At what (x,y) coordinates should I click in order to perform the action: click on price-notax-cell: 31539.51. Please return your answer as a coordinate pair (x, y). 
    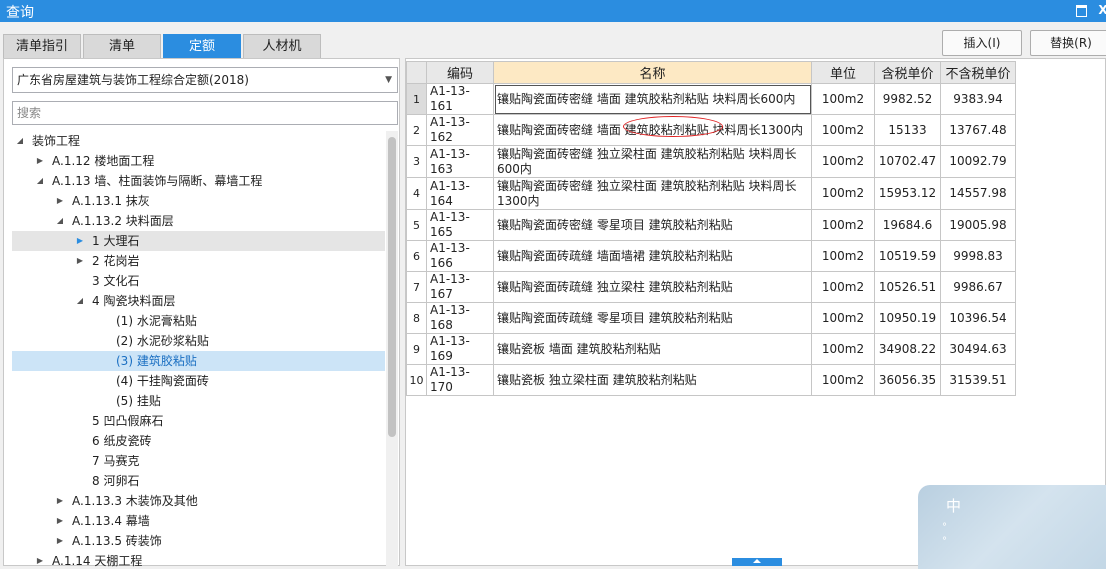
    Looking at the image, I should click on (978, 380).